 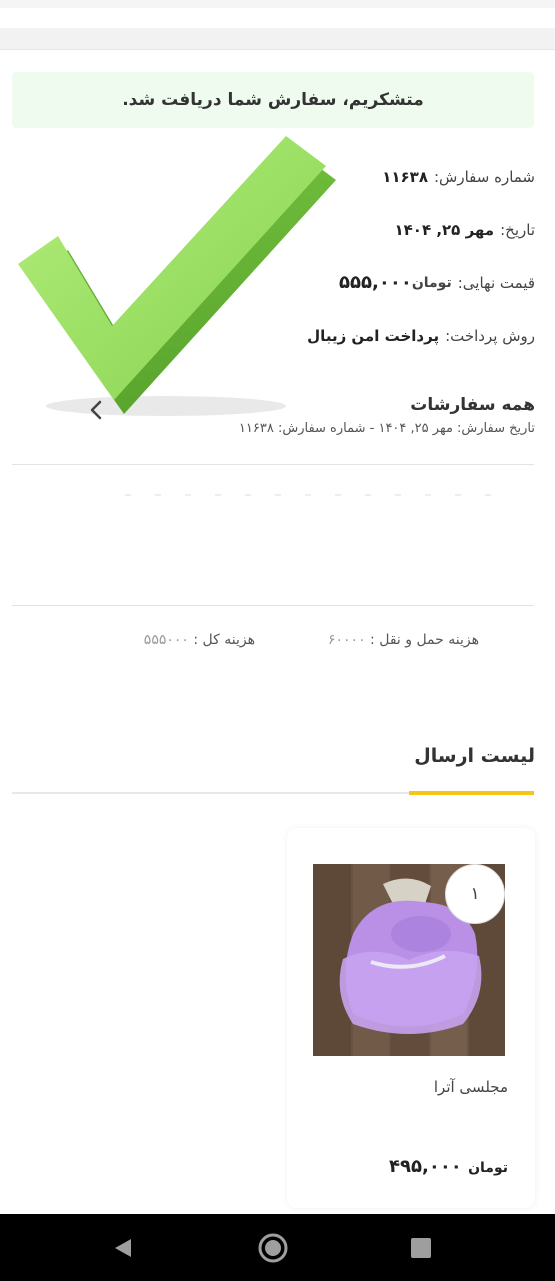 I want to click on back-icon, so click(x=123, y=1248).